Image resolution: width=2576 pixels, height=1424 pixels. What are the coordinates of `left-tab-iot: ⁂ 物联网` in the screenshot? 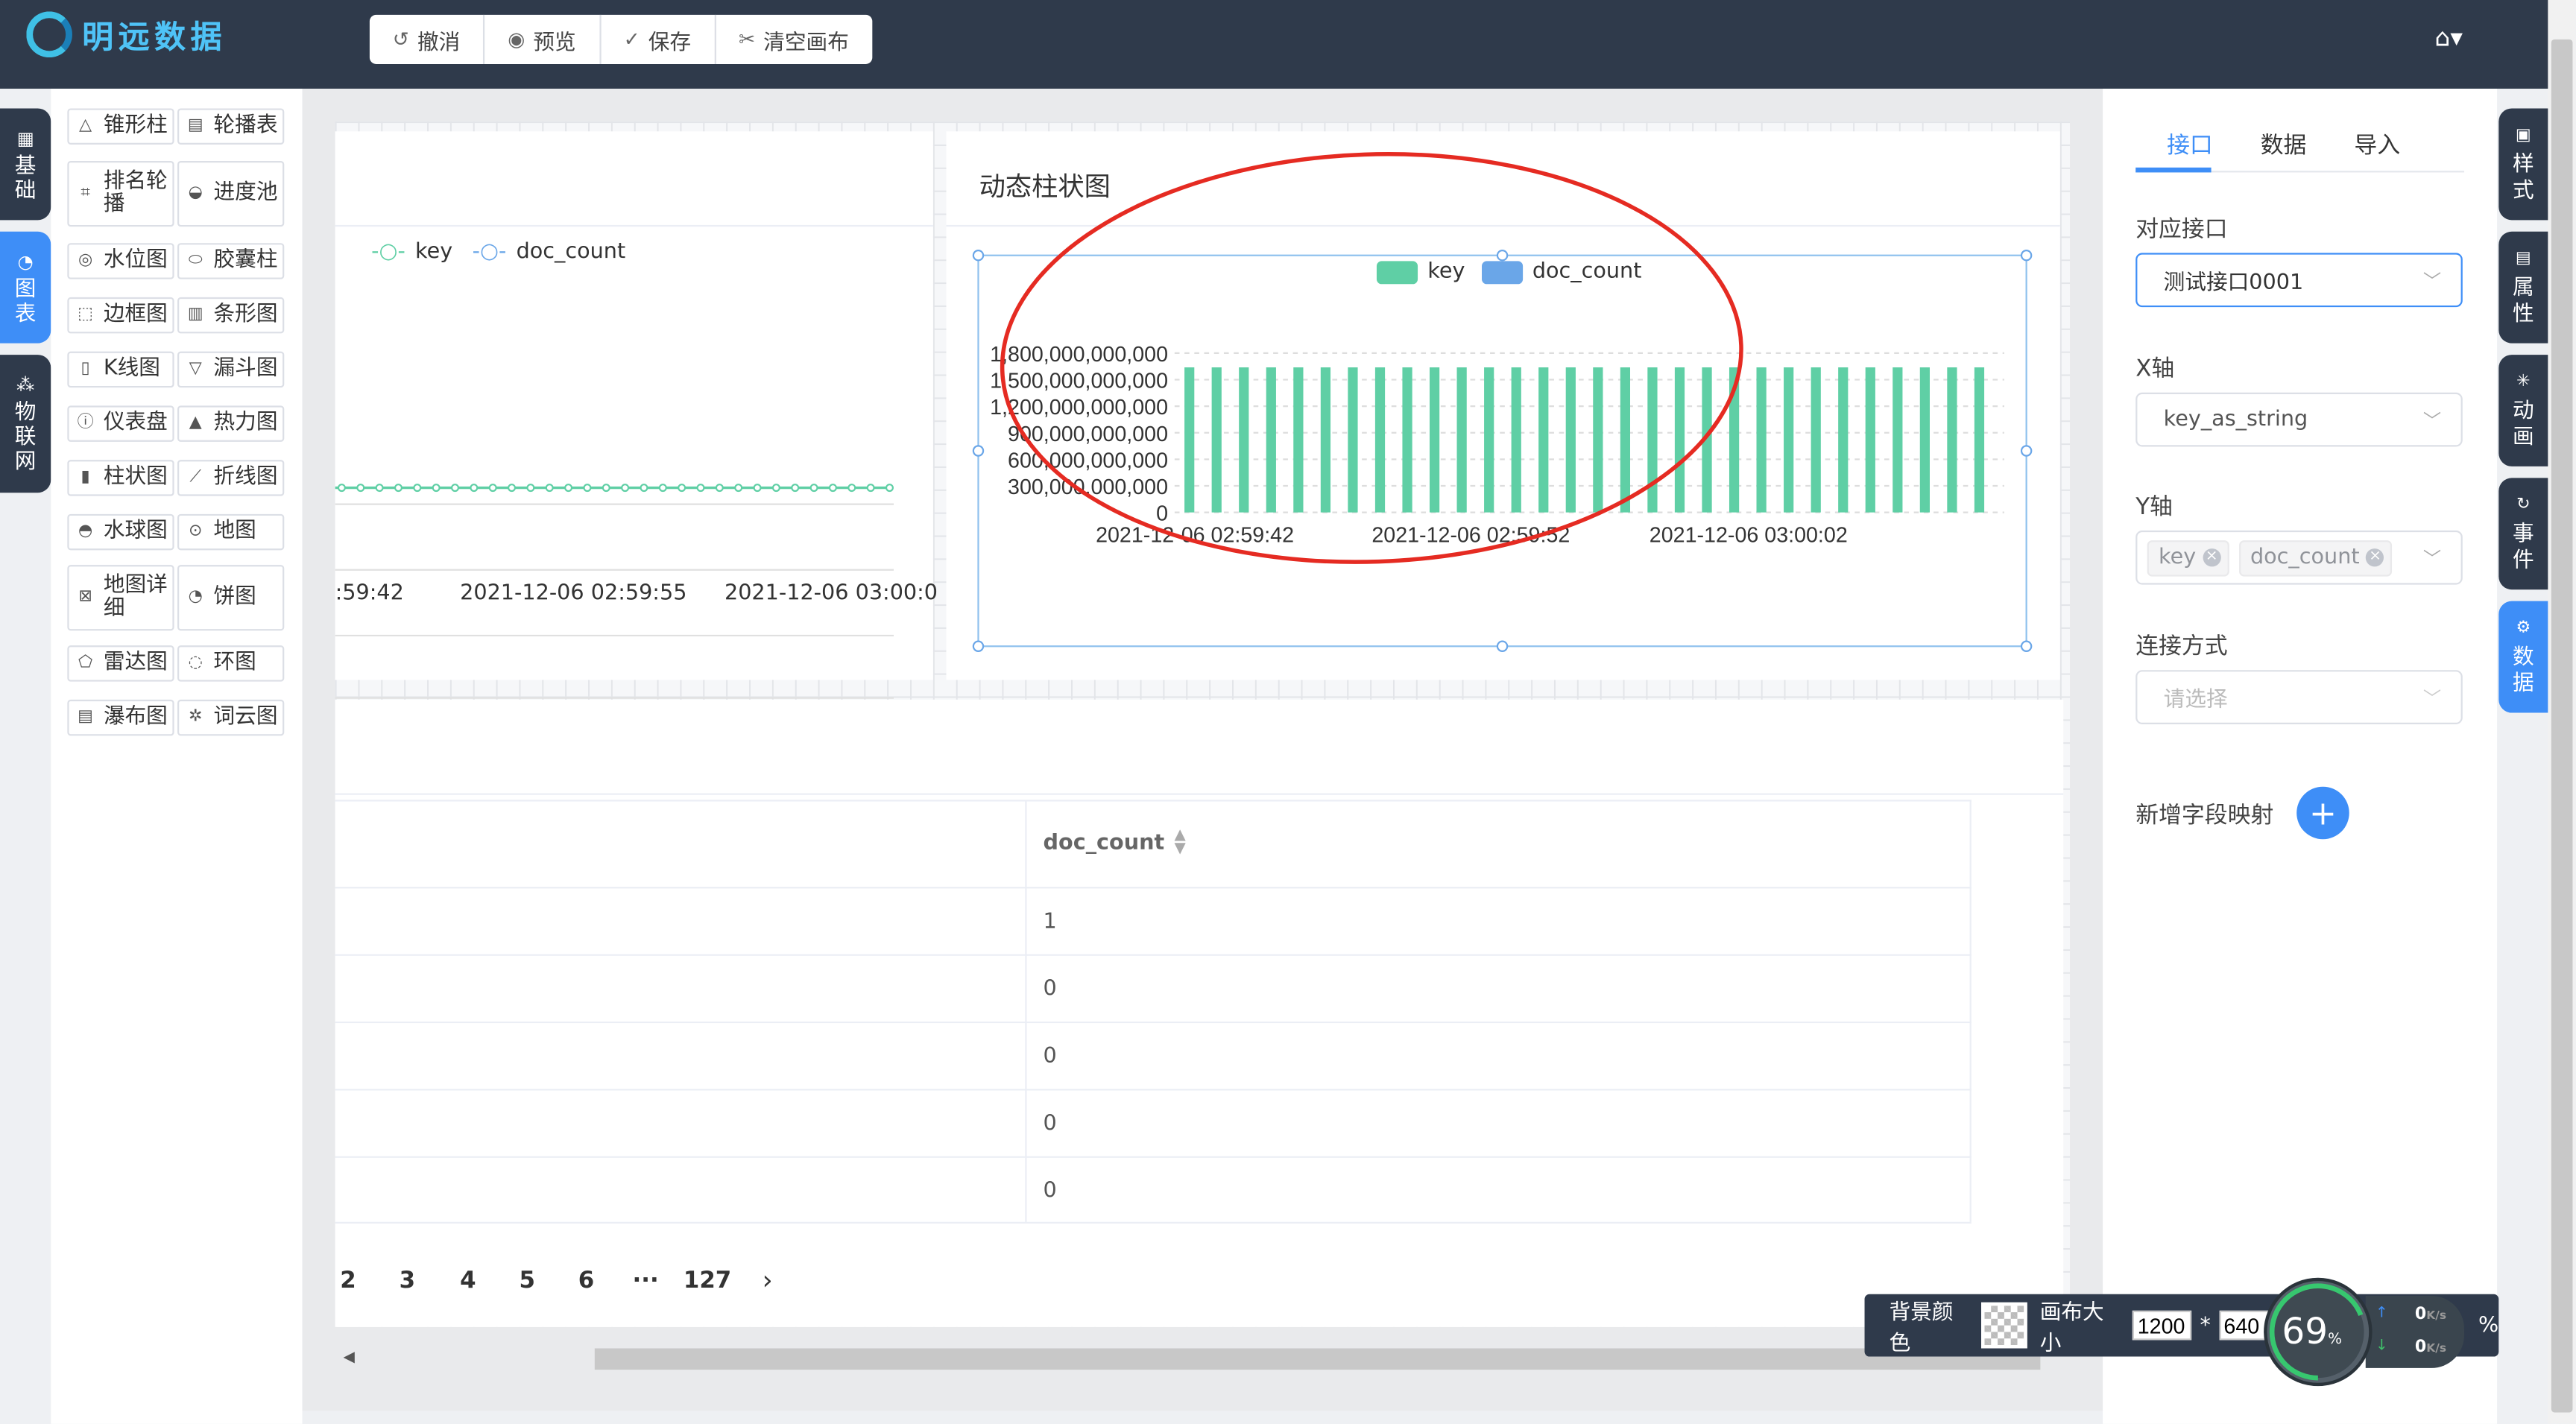 It's located at (25, 424).